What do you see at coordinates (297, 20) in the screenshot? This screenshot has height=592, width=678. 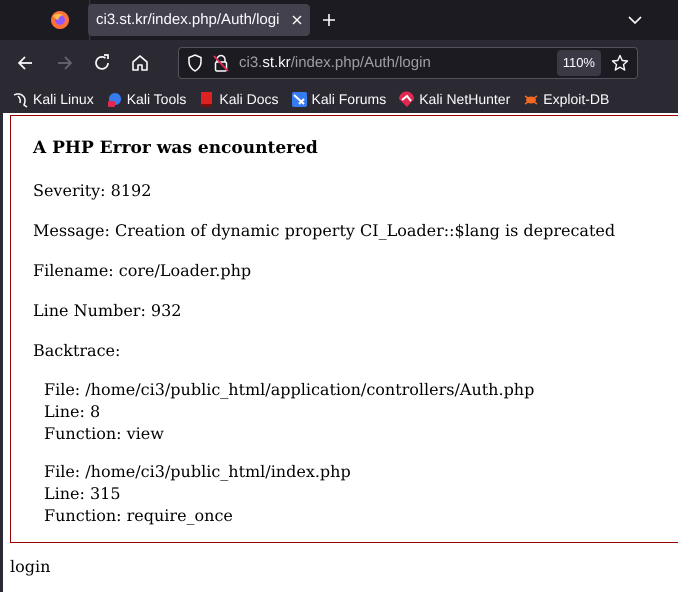 I see `close-icon` at bounding box center [297, 20].